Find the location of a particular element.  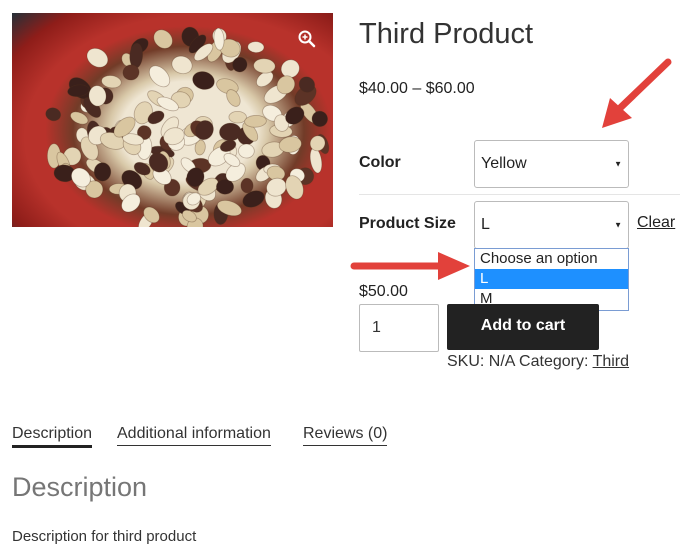

variation-price: $50.00 is located at coordinates (383, 291).